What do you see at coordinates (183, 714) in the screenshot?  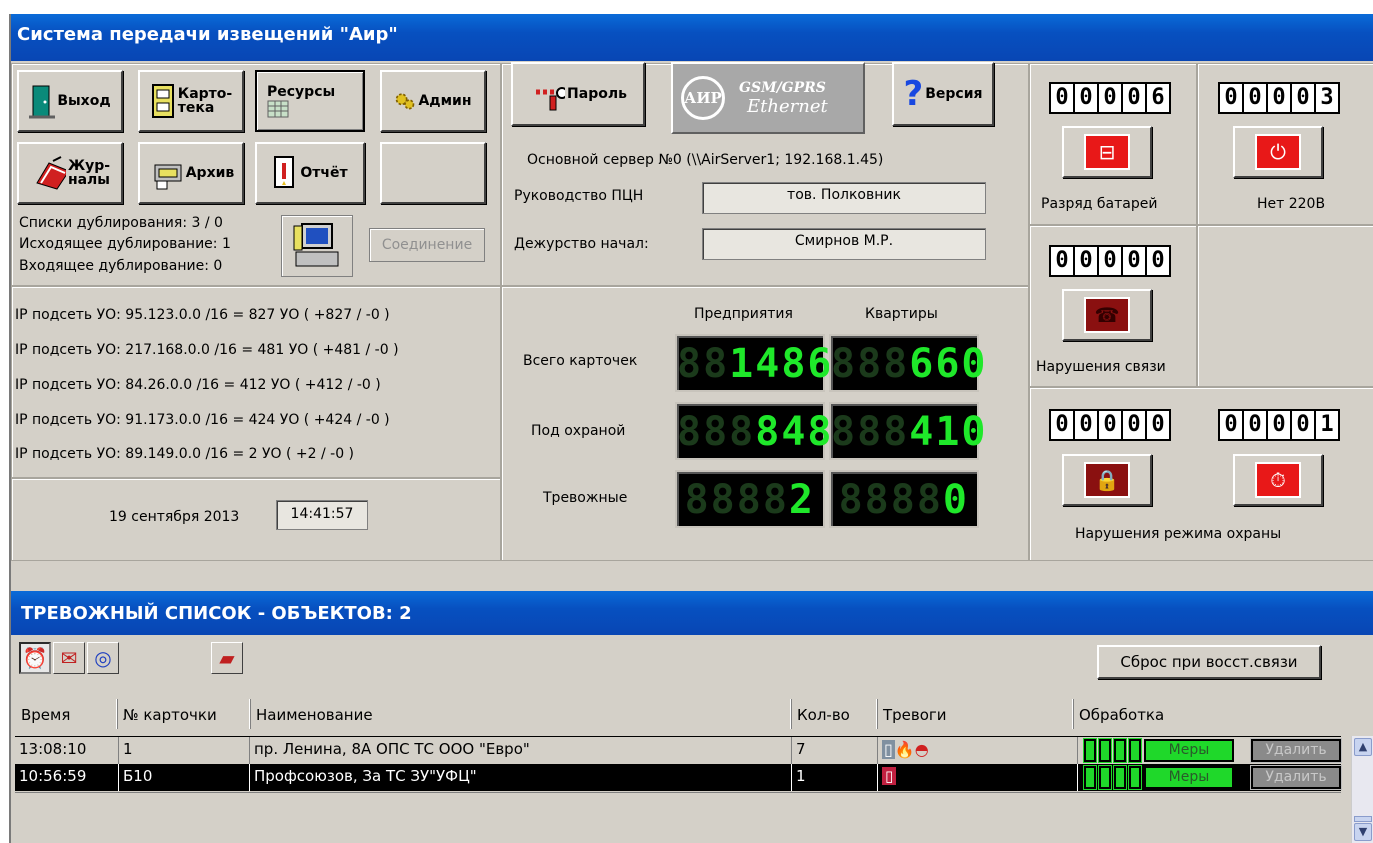 I see `col-card: № карточки` at bounding box center [183, 714].